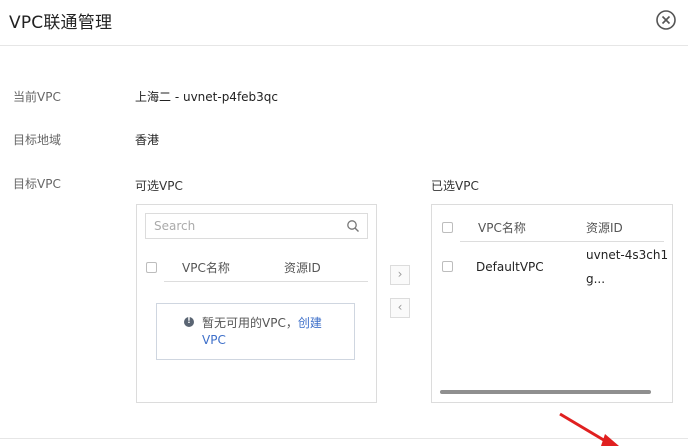 The width and height of the screenshot is (688, 446). I want to click on chevron-right-icon: ›, so click(400, 274).